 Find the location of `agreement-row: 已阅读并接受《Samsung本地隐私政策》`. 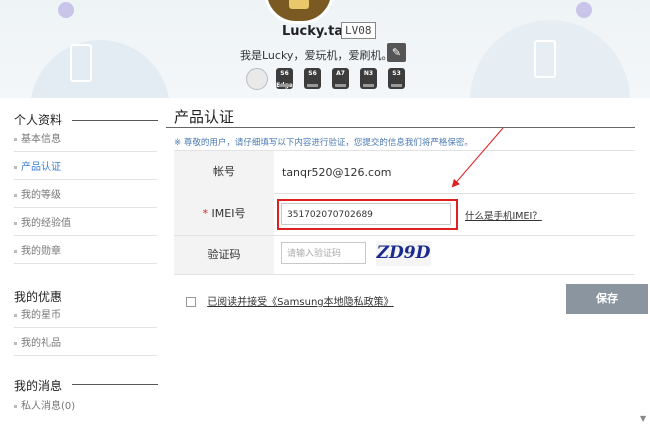

agreement-row: 已阅读并接受《Samsung本地隐私政策》 is located at coordinates (290, 300).